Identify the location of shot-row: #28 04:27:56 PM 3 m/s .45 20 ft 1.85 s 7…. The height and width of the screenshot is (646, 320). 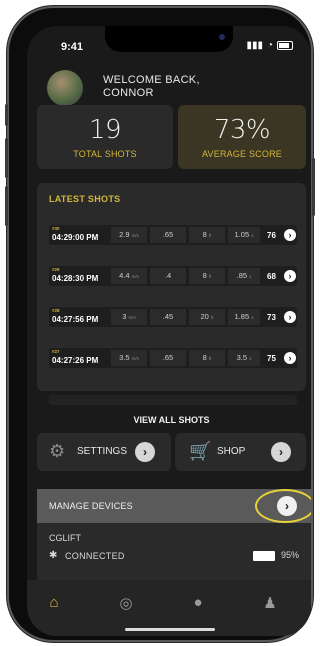
(173, 317).